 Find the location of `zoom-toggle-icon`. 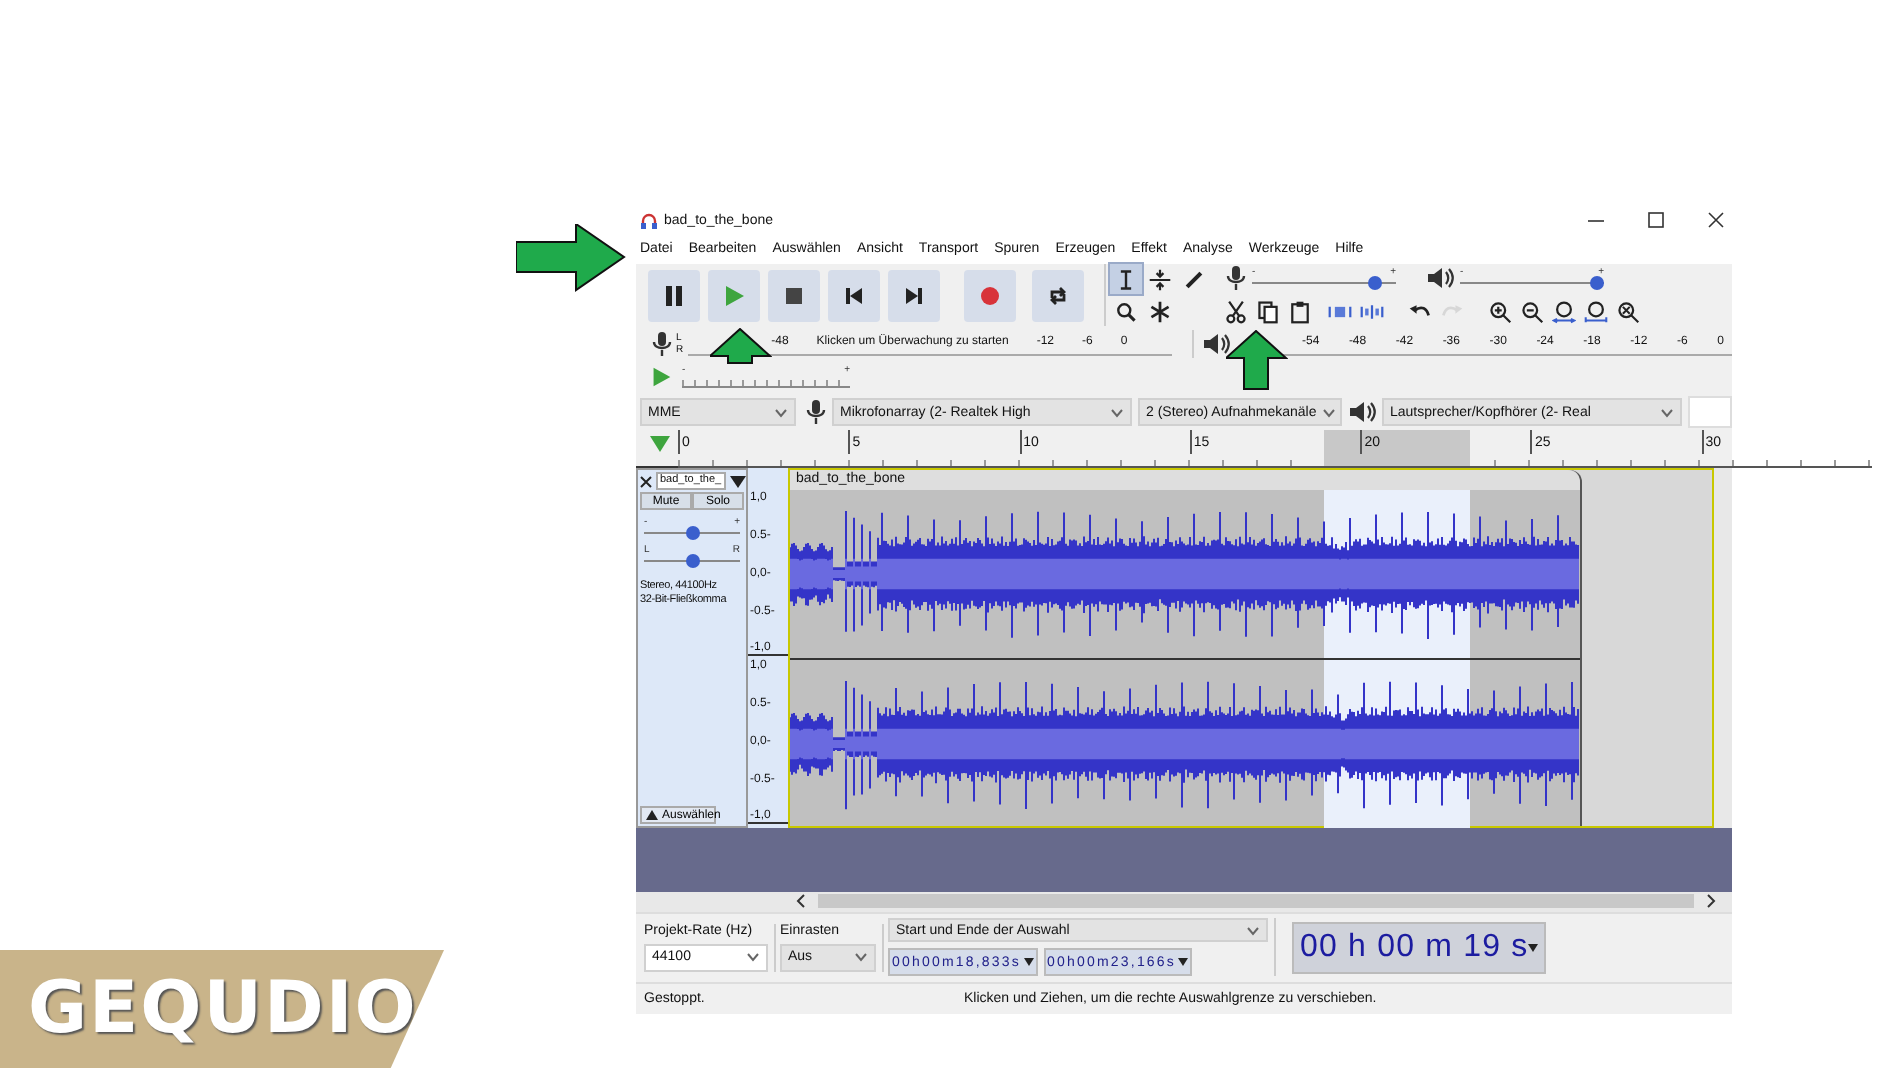

zoom-toggle-icon is located at coordinates (1628, 312).